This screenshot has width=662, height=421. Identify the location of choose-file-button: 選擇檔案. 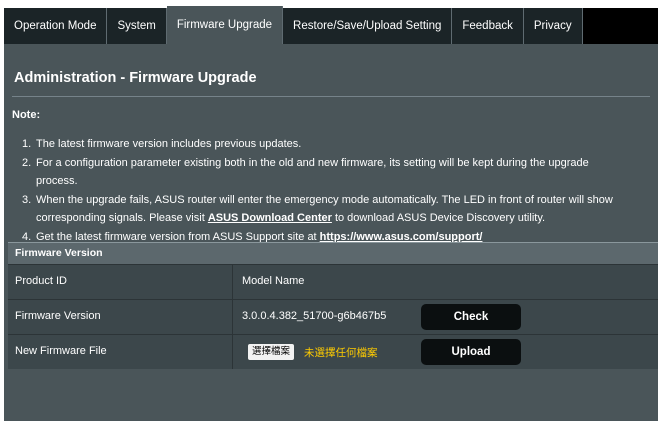
(271, 352).